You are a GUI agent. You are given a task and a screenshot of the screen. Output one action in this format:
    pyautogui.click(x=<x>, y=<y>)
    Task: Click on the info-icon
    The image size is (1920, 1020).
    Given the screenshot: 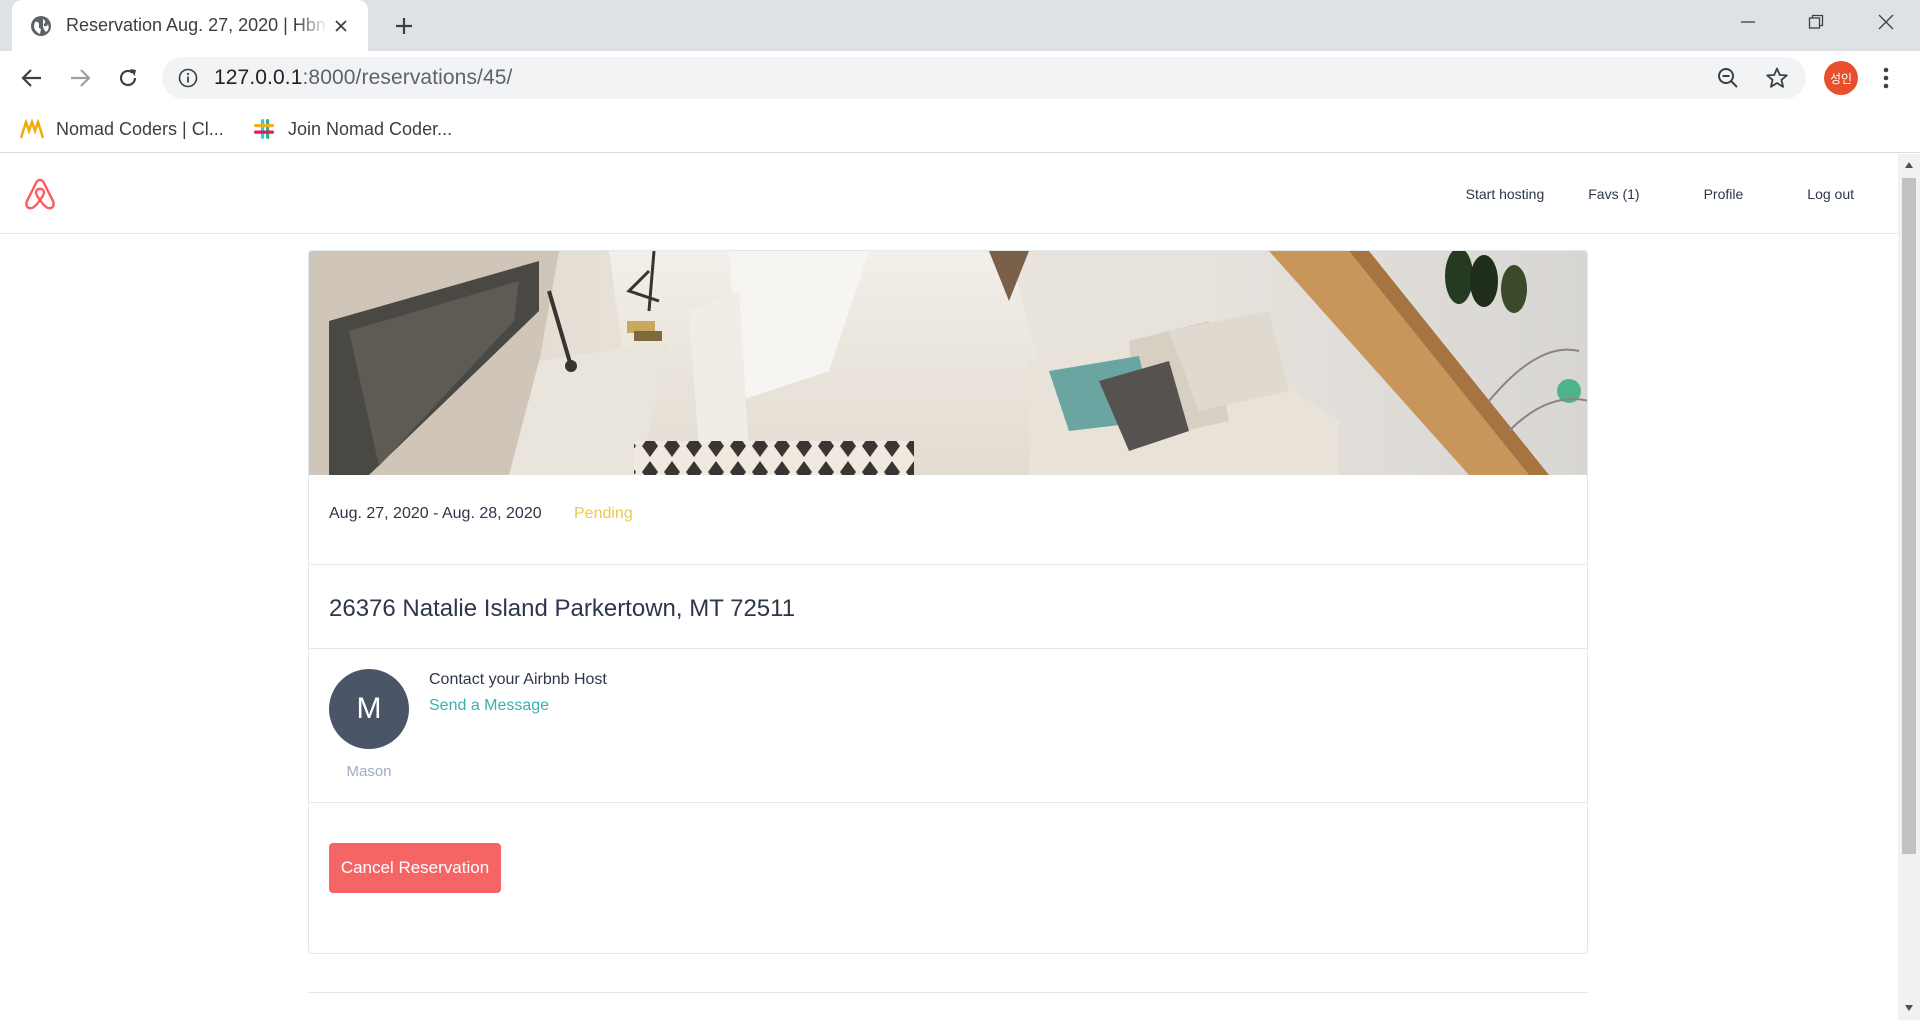 What is the action you would take?
    pyautogui.click(x=188, y=78)
    